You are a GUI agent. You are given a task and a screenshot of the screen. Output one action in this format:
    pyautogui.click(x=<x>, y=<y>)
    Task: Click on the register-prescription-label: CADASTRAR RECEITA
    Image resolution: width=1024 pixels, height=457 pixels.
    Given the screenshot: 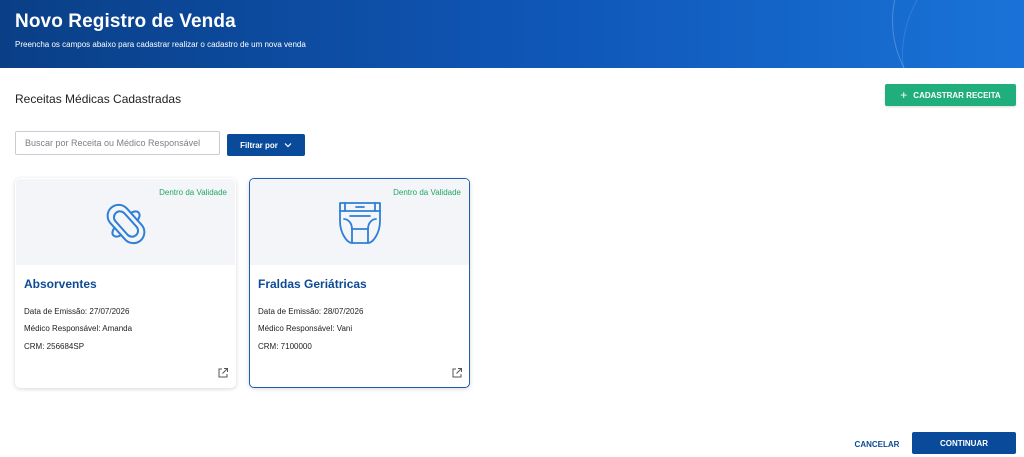 What is the action you would take?
    pyautogui.click(x=957, y=95)
    